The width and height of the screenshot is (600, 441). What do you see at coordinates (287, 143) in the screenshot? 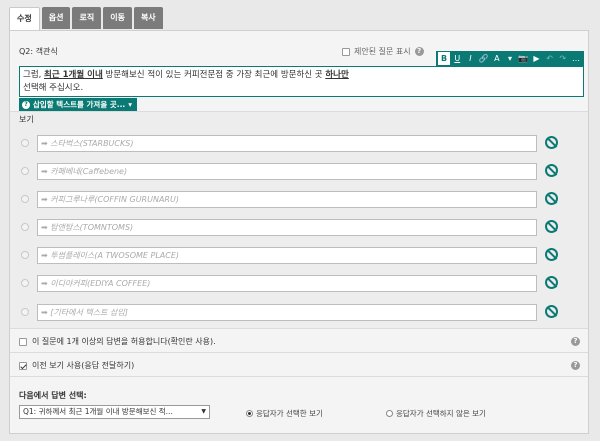
I see `option-input: ➡ 스타벅스(STARBUCKS)` at bounding box center [287, 143].